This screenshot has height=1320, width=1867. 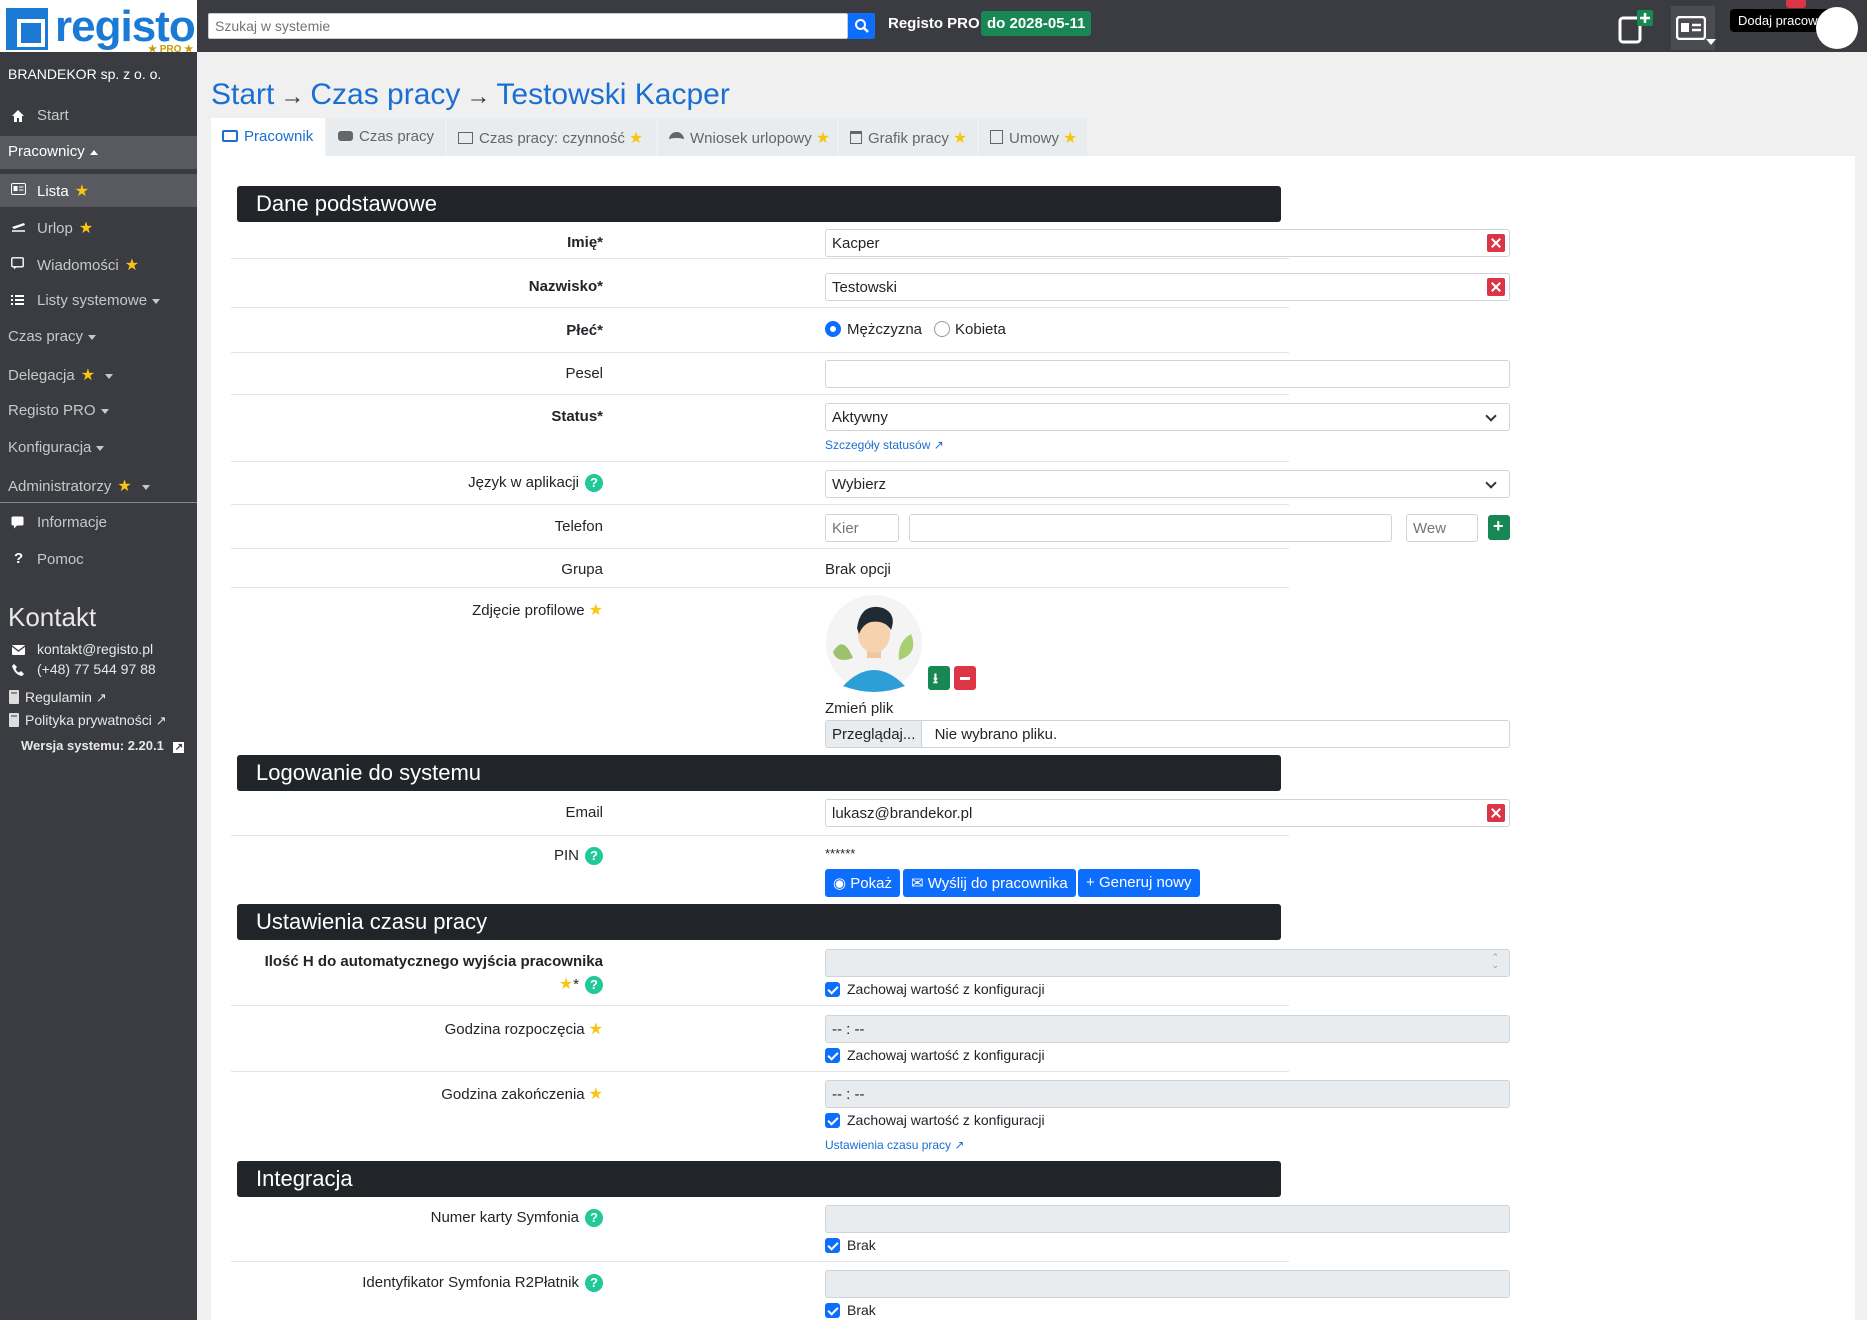 What do you see at coordinates (862, 883) in the screenshot?
I see `show-pin-button: ◉ Pokaż` at bounding box center [862, 883].